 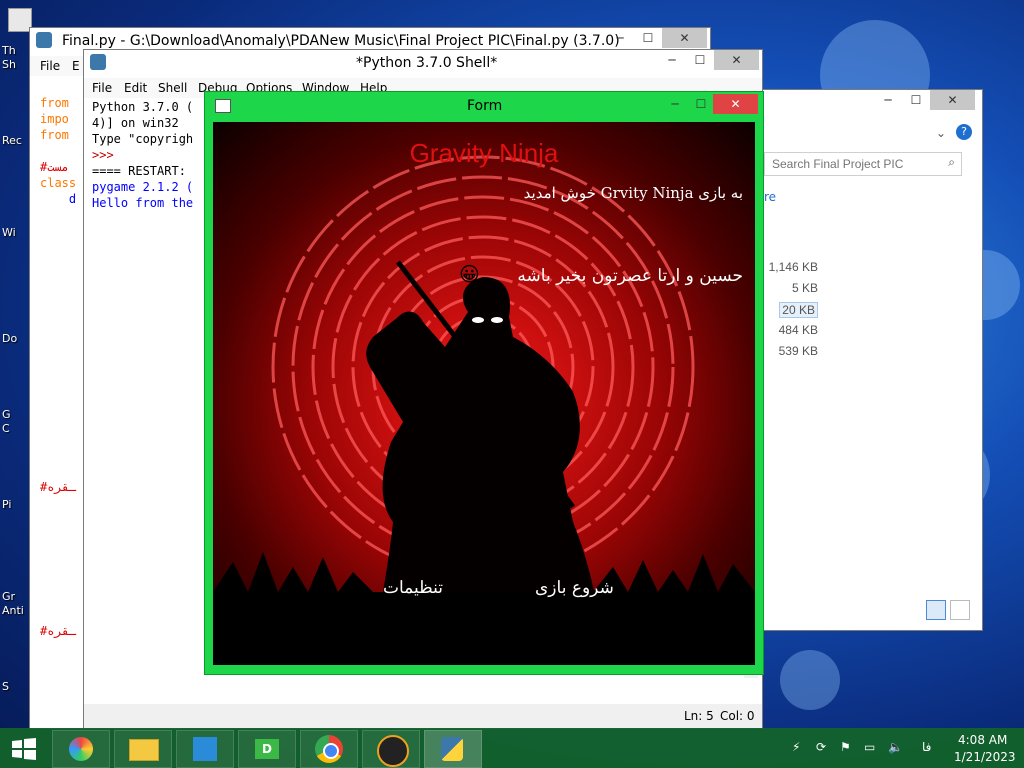 What do you see at coordinates (9, 232) in the screenshot?
I see `desktop-icon-label: Wi` at bounding box center [9, 232].